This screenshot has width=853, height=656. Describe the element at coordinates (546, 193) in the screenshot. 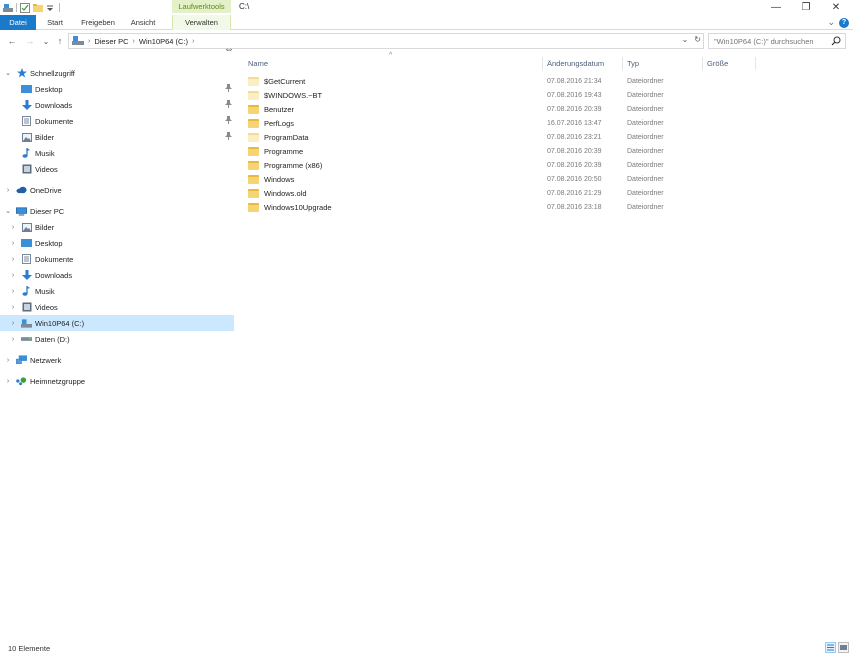

I see `table-row: Windows.old 07.08.2016 21:29 Dateiordner` at that location.